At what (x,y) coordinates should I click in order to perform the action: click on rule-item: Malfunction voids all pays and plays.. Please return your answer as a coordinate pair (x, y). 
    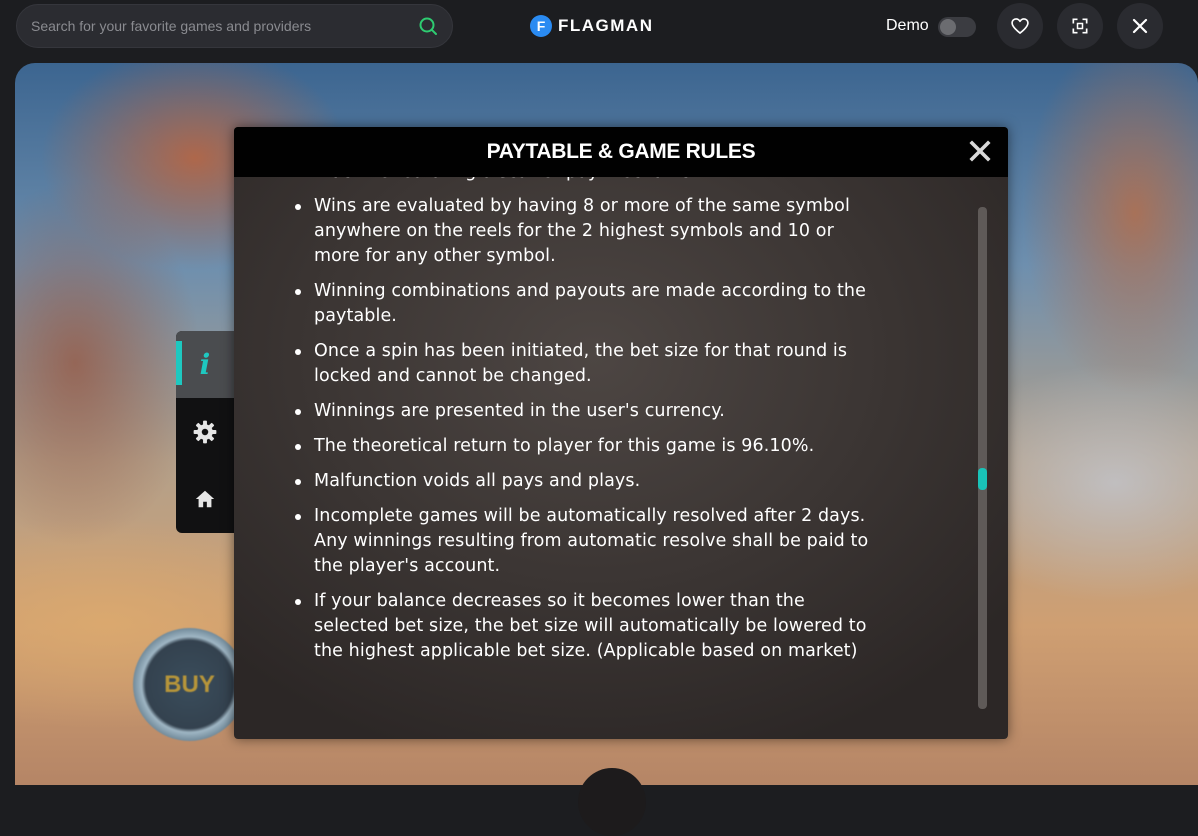
    Looking at the image, I should click on (584, 481).